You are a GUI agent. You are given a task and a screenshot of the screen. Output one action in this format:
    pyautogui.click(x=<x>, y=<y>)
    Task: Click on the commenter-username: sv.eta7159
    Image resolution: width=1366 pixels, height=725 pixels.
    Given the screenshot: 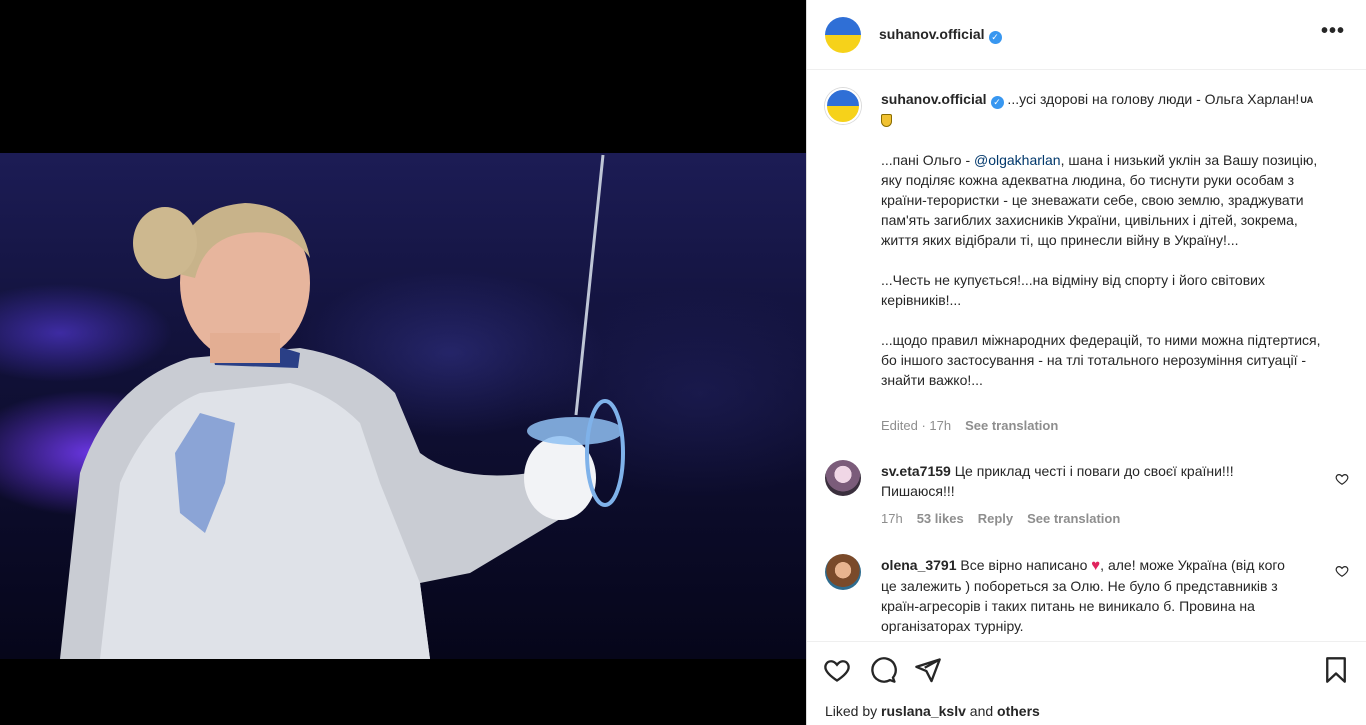 What is the action you would take?
    pyautogui.click(x=916, y=471)
    